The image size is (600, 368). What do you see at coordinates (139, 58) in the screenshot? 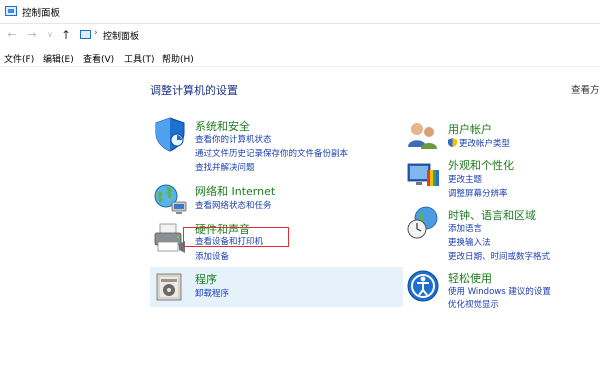
I see `menu-tools: 工具(T)` at bounding box center [139, 58].